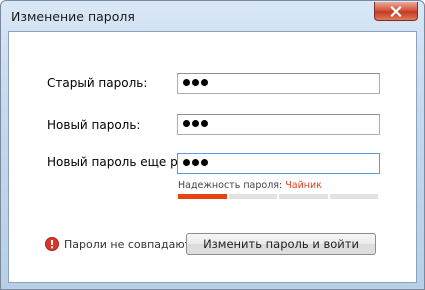  What do you see at coordinates (278, 196) in the screenshot?
I see `password-strength-bar` at bounding box center [278, 196].